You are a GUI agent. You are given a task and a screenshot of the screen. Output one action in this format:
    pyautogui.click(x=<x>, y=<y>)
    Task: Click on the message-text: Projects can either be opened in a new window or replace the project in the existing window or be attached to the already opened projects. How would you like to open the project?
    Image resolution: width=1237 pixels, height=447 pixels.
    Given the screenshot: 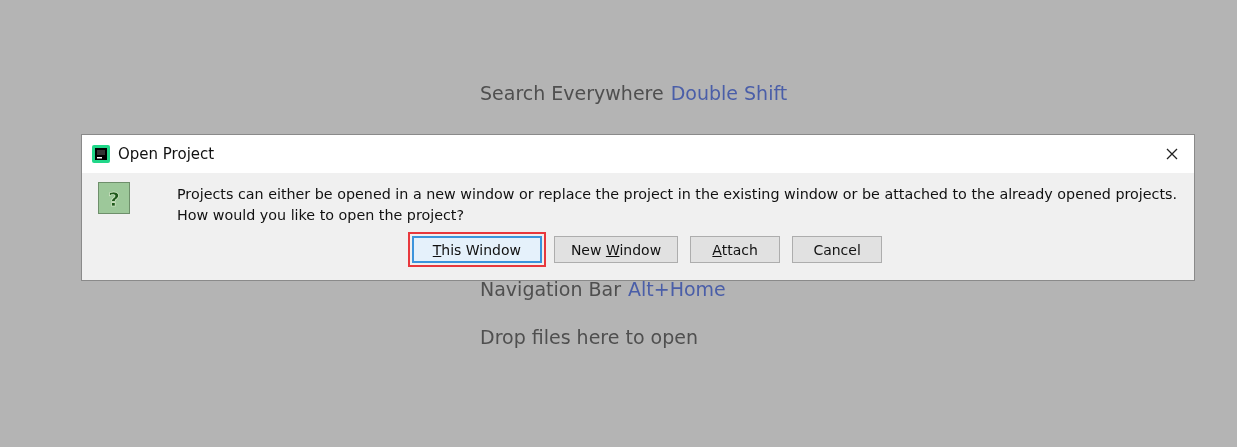 What is the action you would take?
    pyautogui.click(x=677, y=205)
    